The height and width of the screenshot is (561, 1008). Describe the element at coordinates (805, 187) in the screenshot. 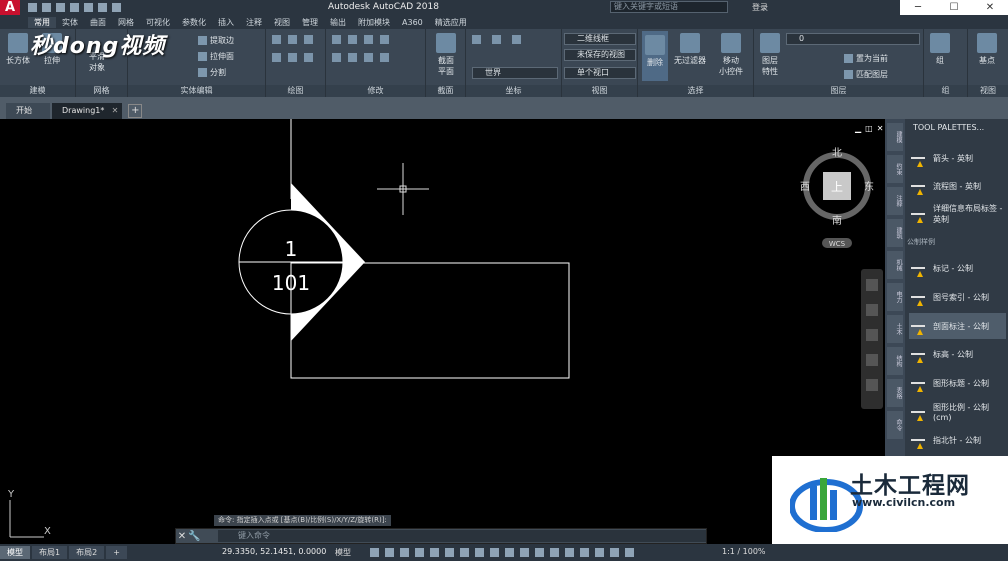

I see `compass-west: 西` at that location.